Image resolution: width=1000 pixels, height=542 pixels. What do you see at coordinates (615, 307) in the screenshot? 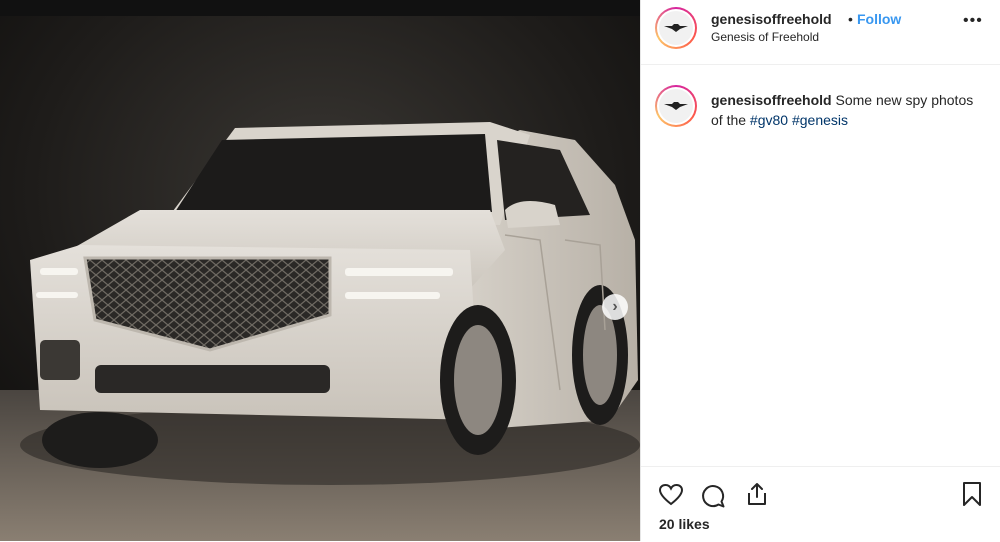
I see `next-photo-button: ›` at bounding box center [615, 307].